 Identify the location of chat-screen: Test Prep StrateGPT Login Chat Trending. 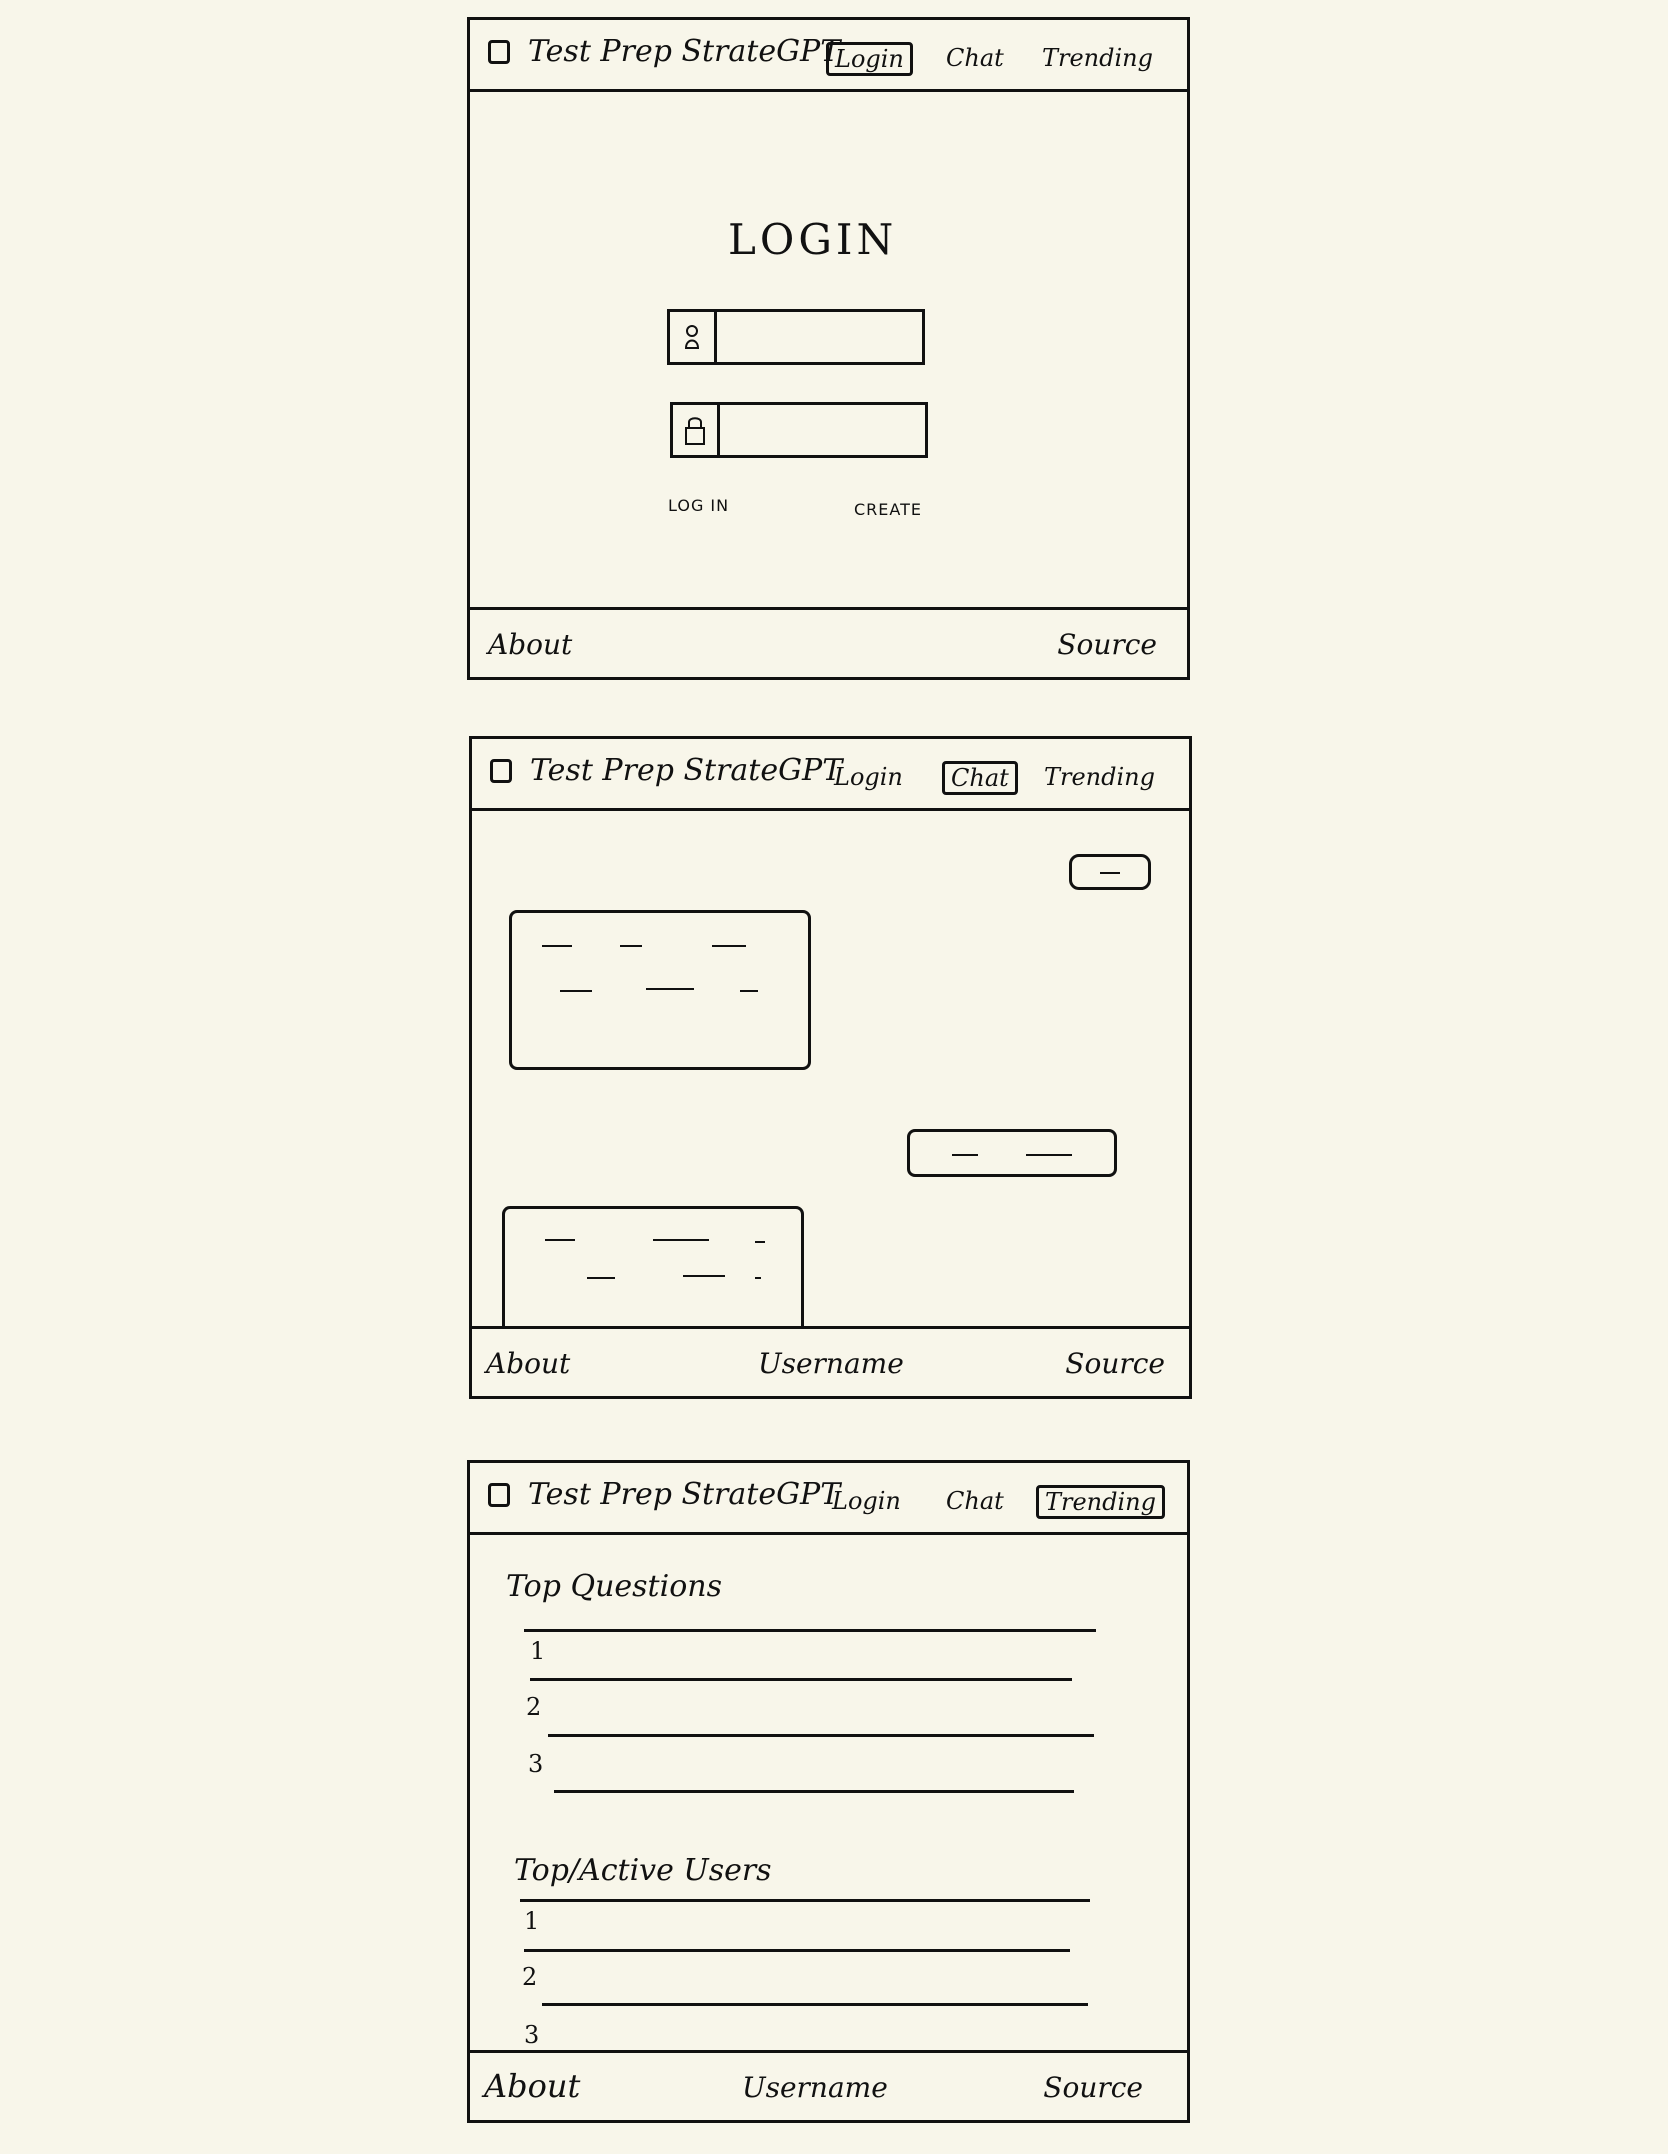
(830, 1067).